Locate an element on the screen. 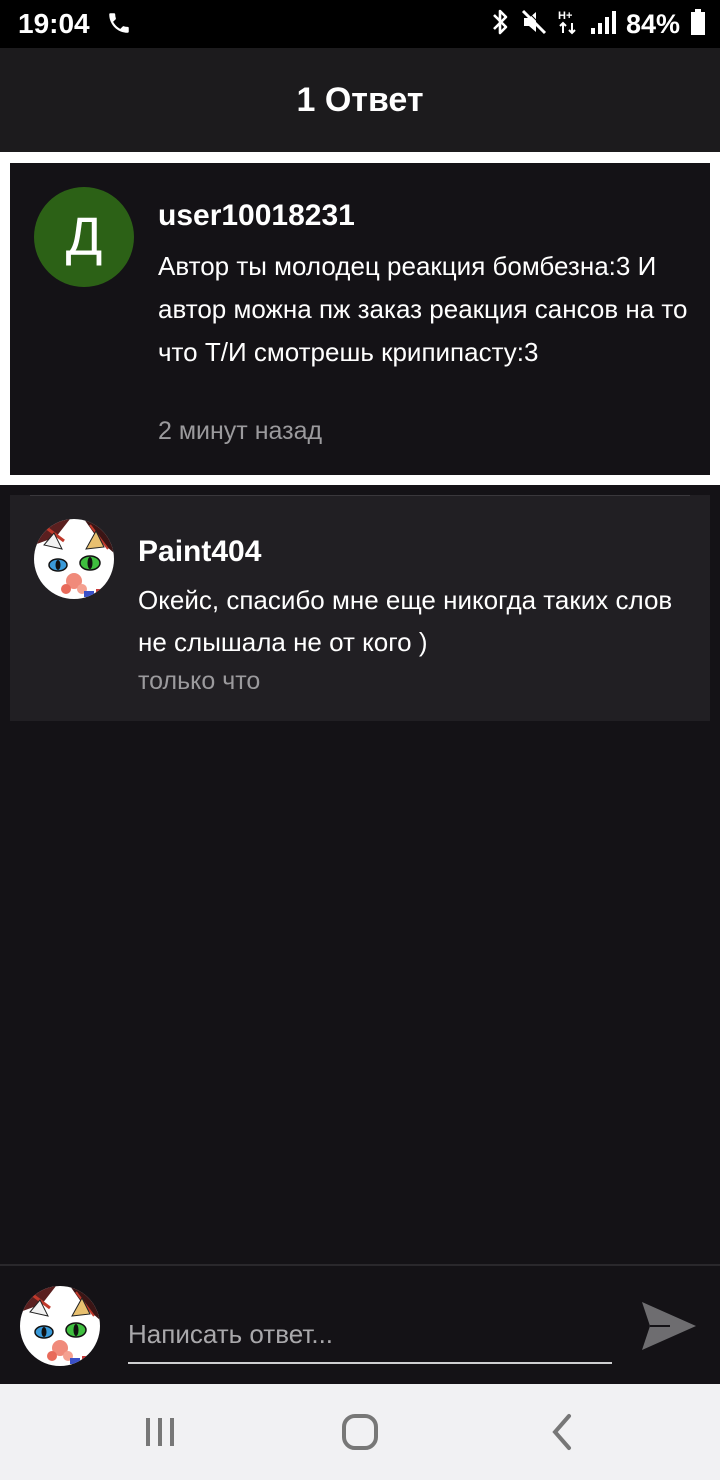 Image resolution: width=720 pixels, height=1480 pixels. comment-timestamp: 2 минут назад is located at coordinates (240, 431).